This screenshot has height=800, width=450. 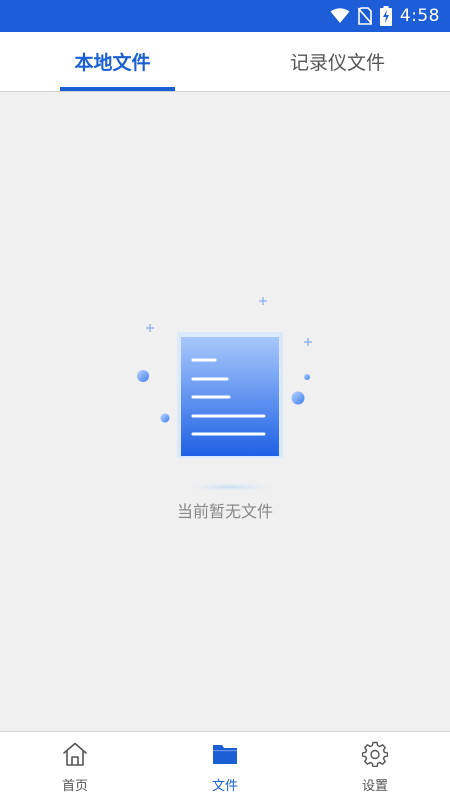 I want to click on status-icons: 4:58, so click(x=385, y=16).